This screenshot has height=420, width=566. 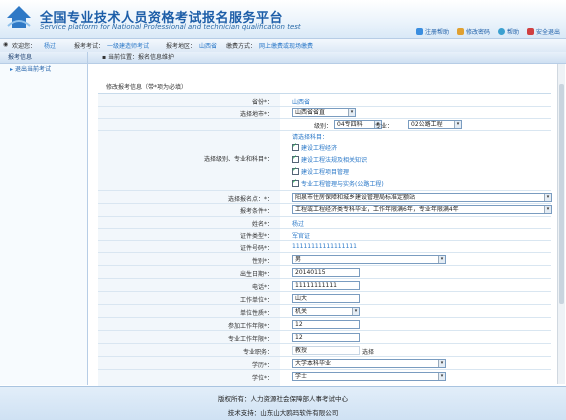 I want to click on city-label: 选择地市*：, so click(x=256, y=114).